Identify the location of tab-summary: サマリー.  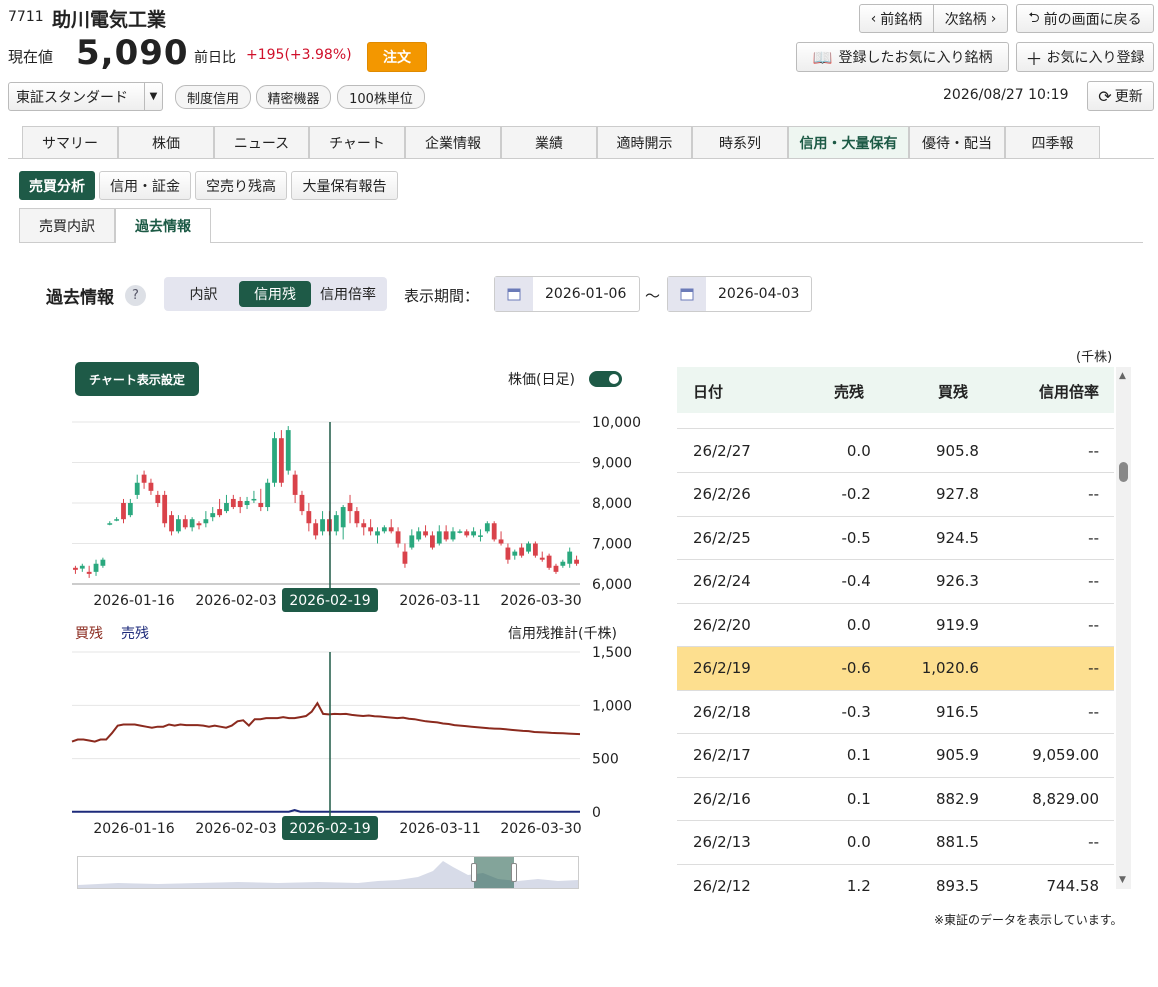
(70, 142).